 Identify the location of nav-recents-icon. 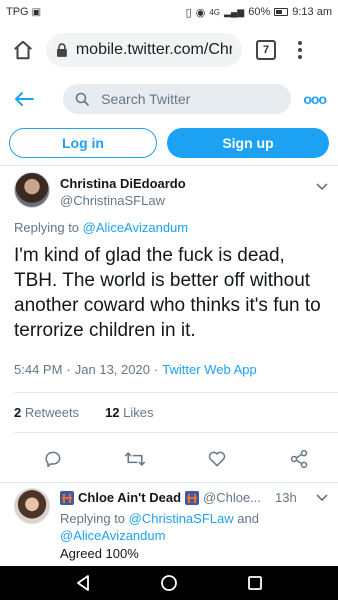
(255, 583).